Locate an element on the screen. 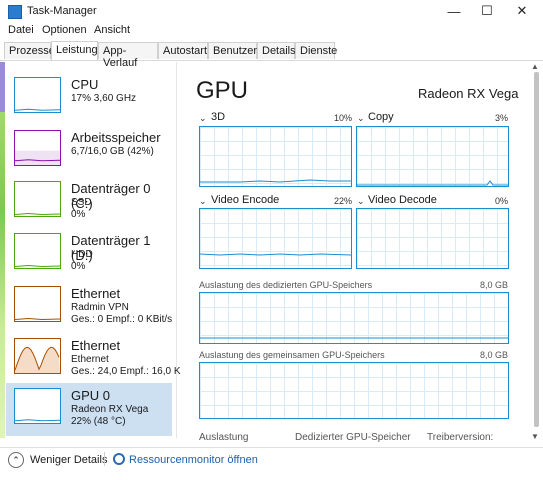 The width and height of the screenshot is (543, 480). shared-memory-graph is located at coordinates (354, 390).